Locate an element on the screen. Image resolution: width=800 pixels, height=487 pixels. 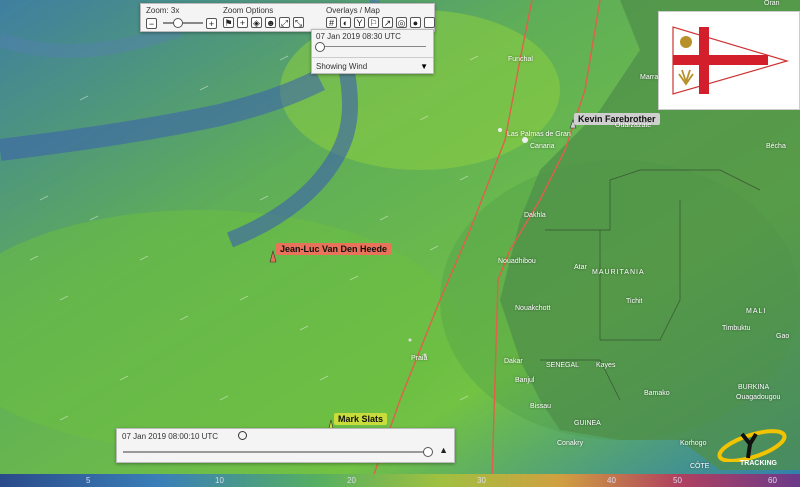
zoom-out-button: − is located at coordinates (151, 23).